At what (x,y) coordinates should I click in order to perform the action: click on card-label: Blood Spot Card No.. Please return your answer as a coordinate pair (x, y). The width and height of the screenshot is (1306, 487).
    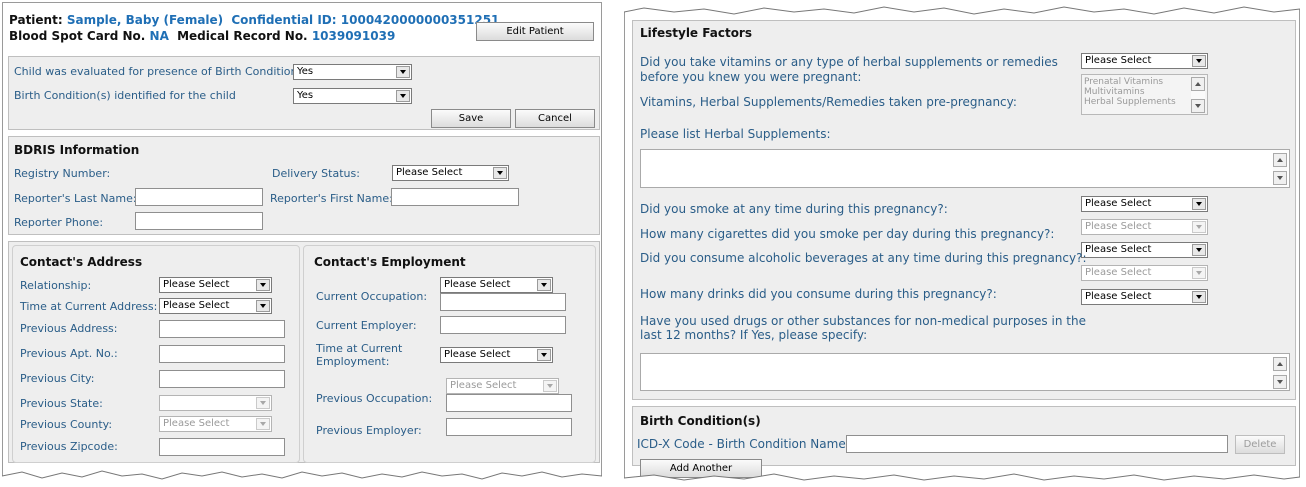
    Looking at the image, I should click on (77, 36).